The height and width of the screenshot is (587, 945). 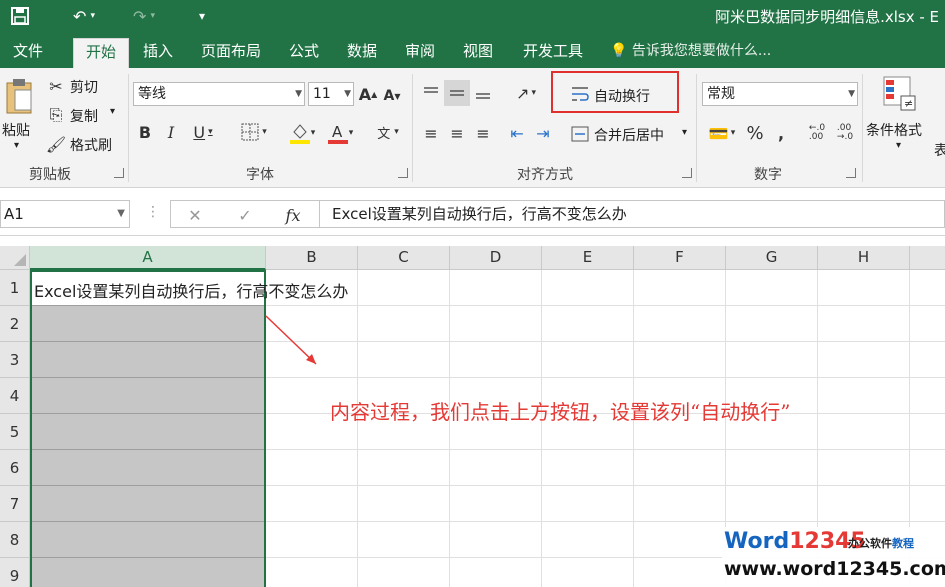 I want to click on tab-home: 开始, so click(x=101, y=53).